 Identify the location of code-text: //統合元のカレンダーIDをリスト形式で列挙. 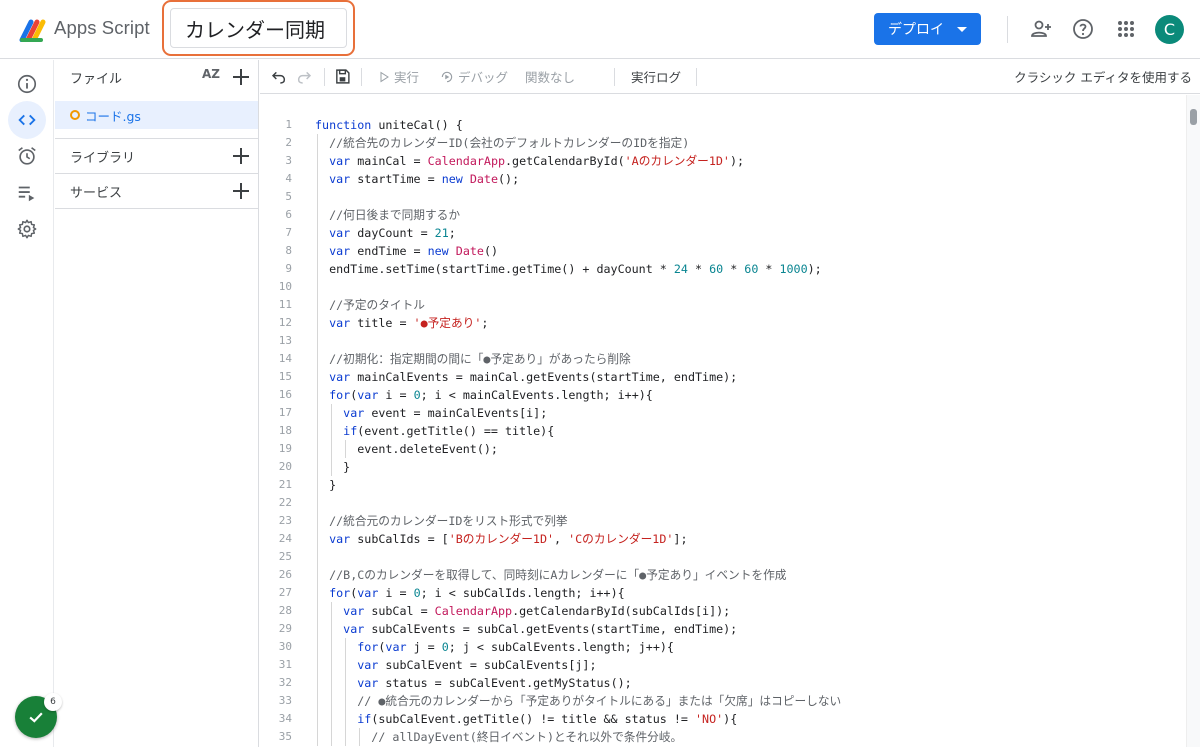
(448, 521).